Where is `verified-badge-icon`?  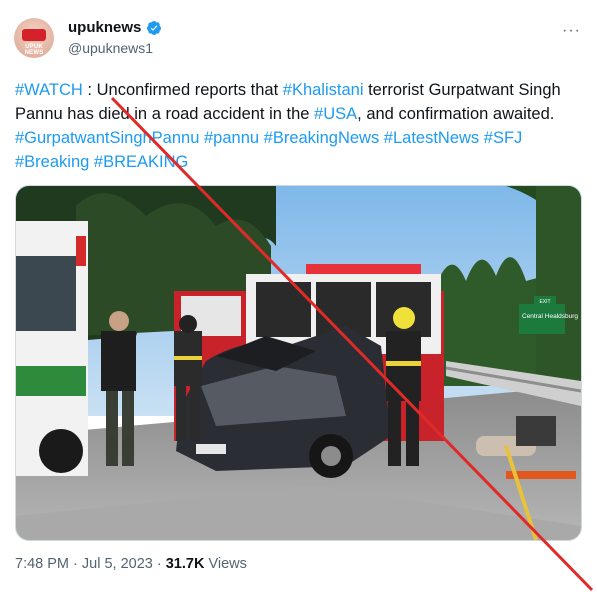 verified-badge-icon is located at coordinates (154, 28).